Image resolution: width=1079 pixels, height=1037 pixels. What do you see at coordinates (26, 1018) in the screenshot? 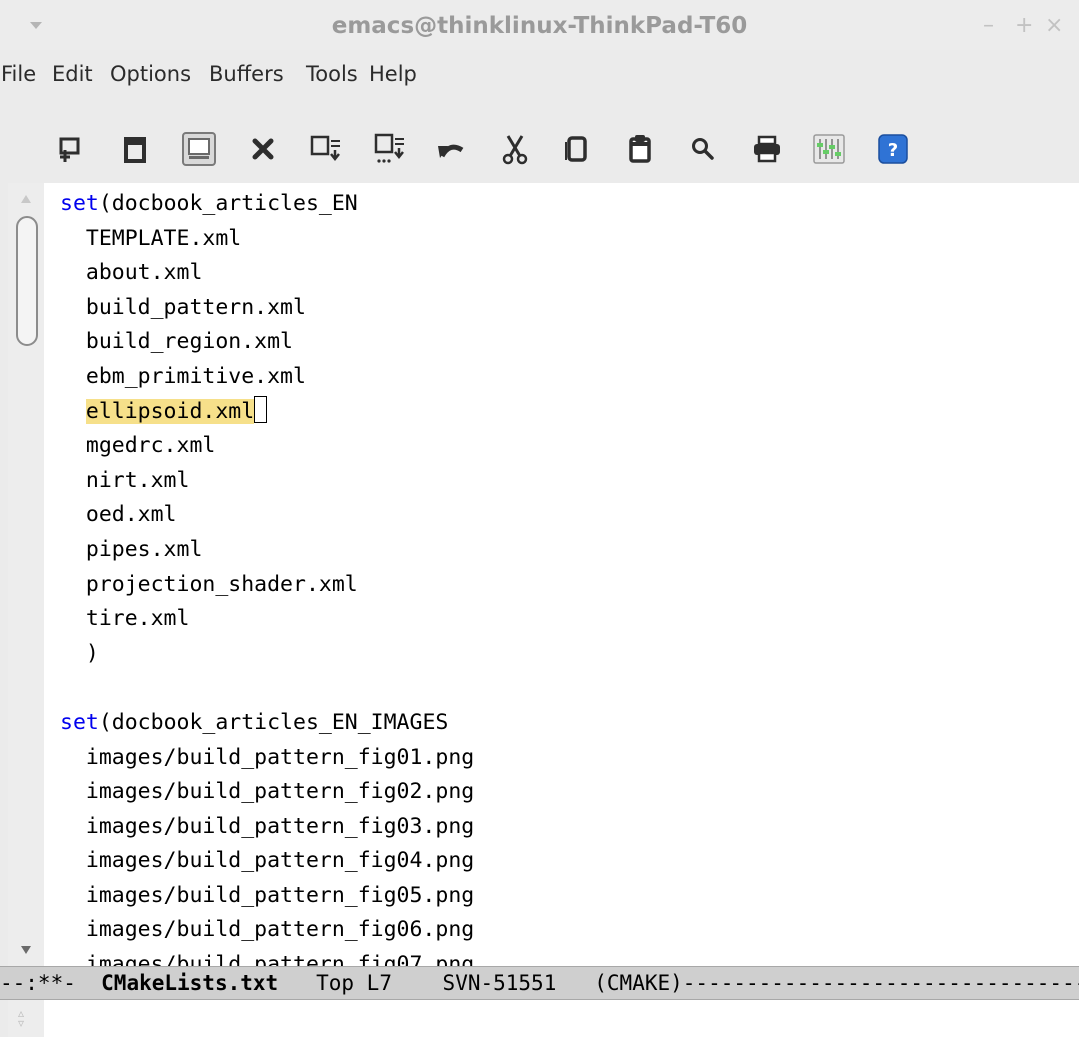
I see `echo-scrollbar` at bounding box center [26, 1018].